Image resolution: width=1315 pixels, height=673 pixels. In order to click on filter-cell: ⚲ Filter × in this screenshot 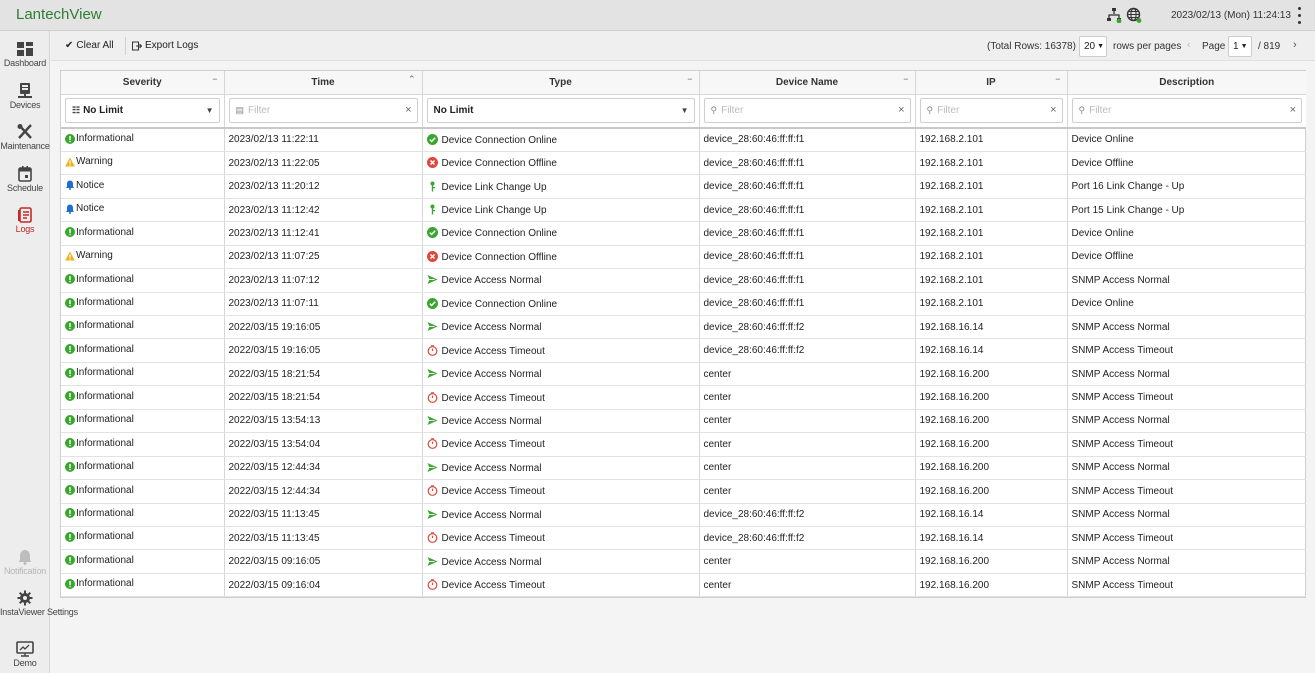, I will do `click(807, 111)`.